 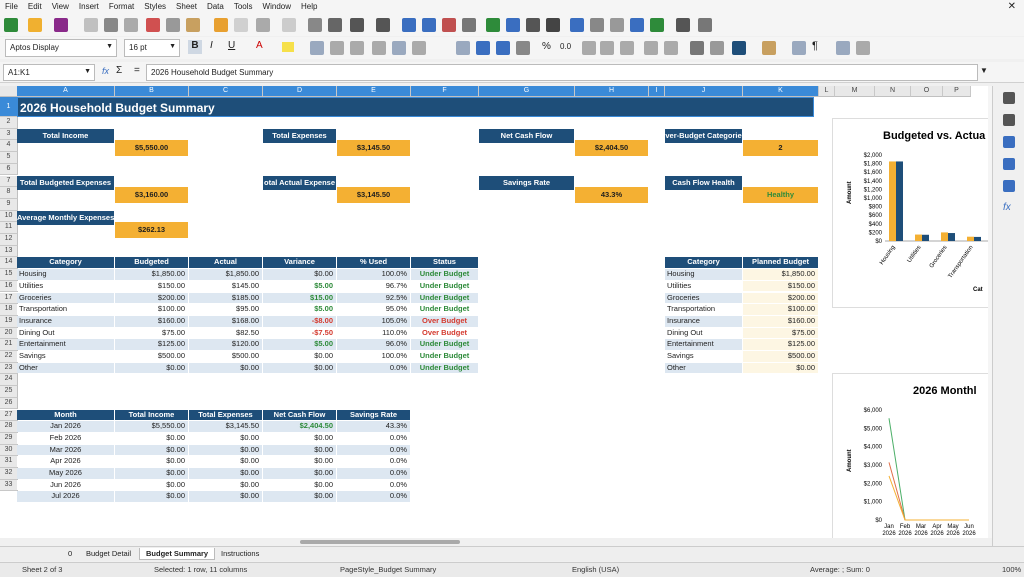 What do you see at coordinates (9, 380) in the screenshot?
I see `row-header-24: 24` at bounding box center [9, 380].